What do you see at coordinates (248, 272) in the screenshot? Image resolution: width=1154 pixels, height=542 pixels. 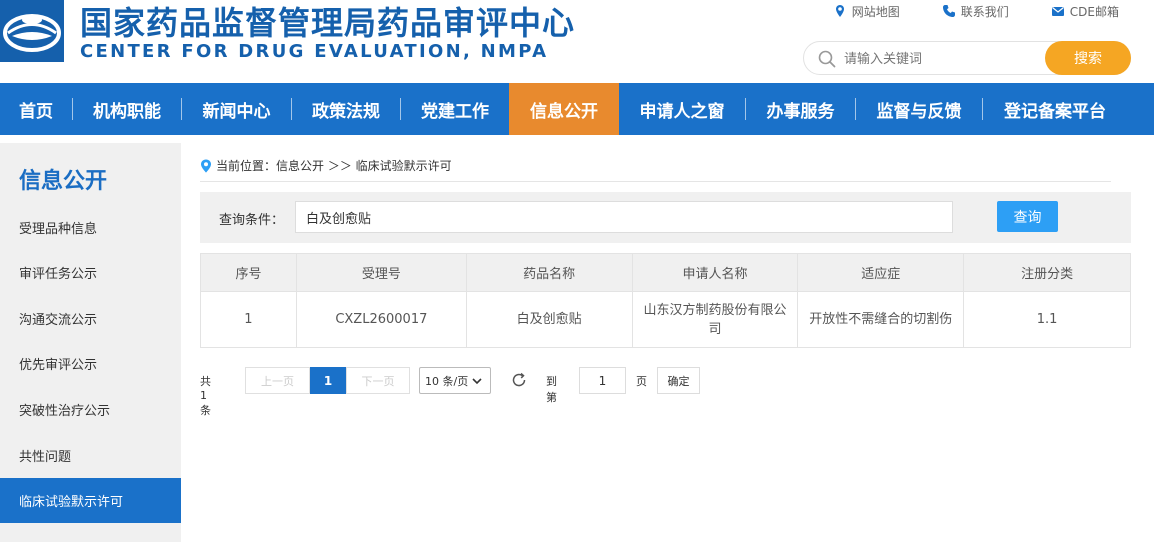 I see `column-header: 序号` at bounding box center [248, 272].